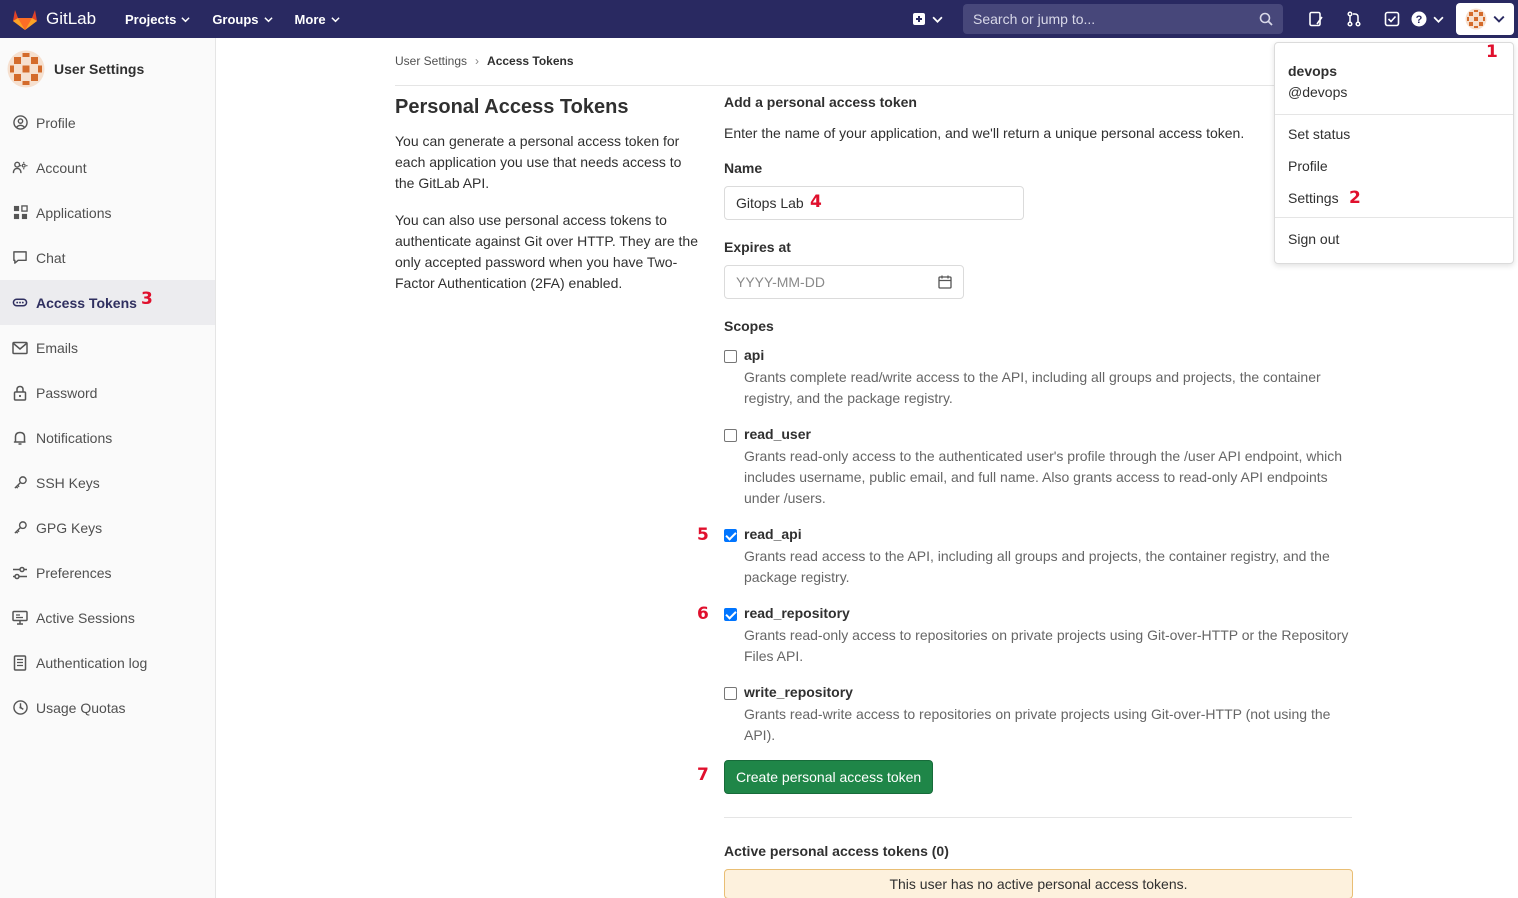  I want to click on dropdown-profile: Profile, so click(1308, 166).